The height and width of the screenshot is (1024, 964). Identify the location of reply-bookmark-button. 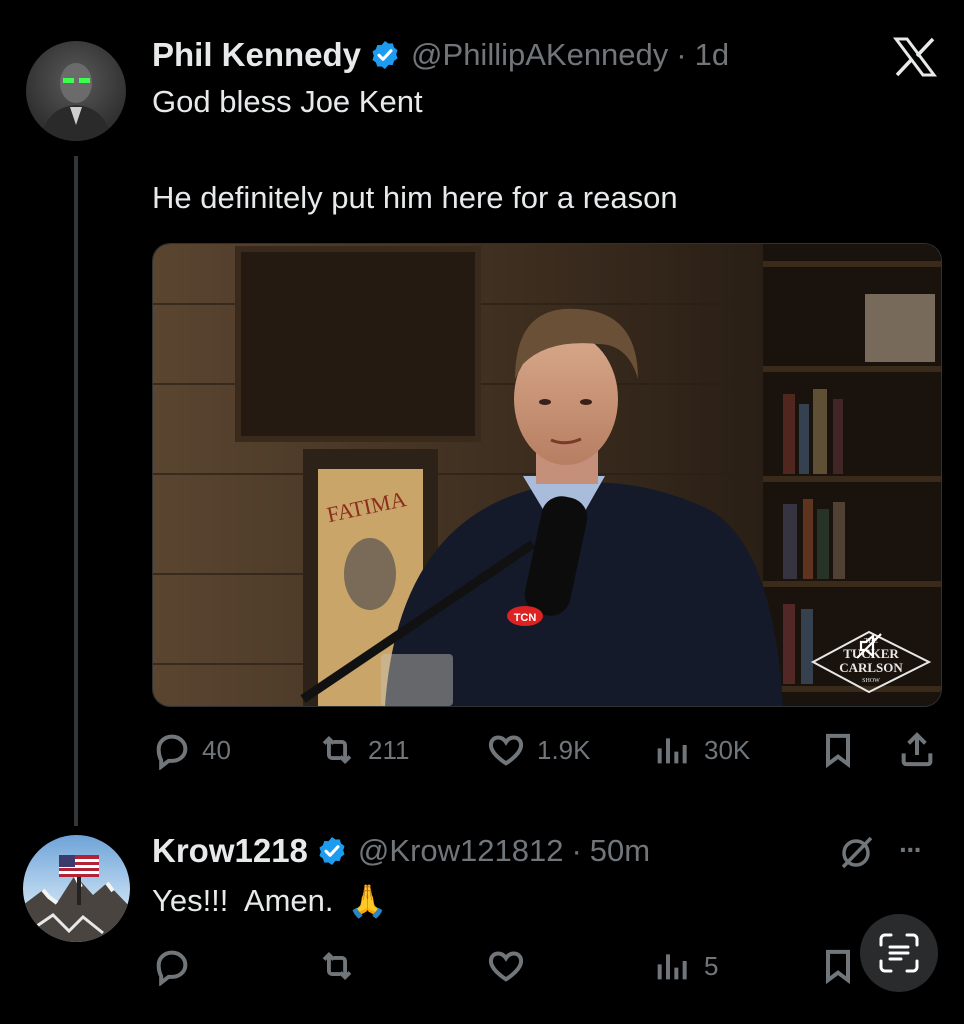
(838, 966).